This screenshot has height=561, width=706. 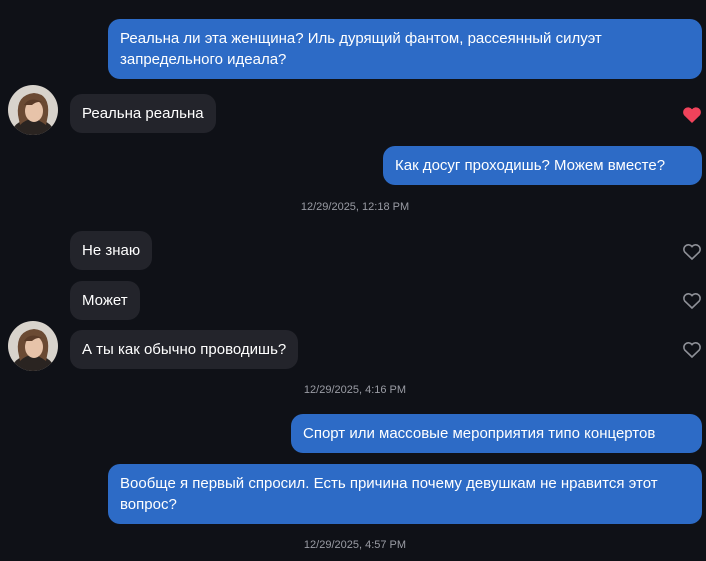 I want to click on message-text: А ты как обычно проводишь?, so click(x=184, y=349).